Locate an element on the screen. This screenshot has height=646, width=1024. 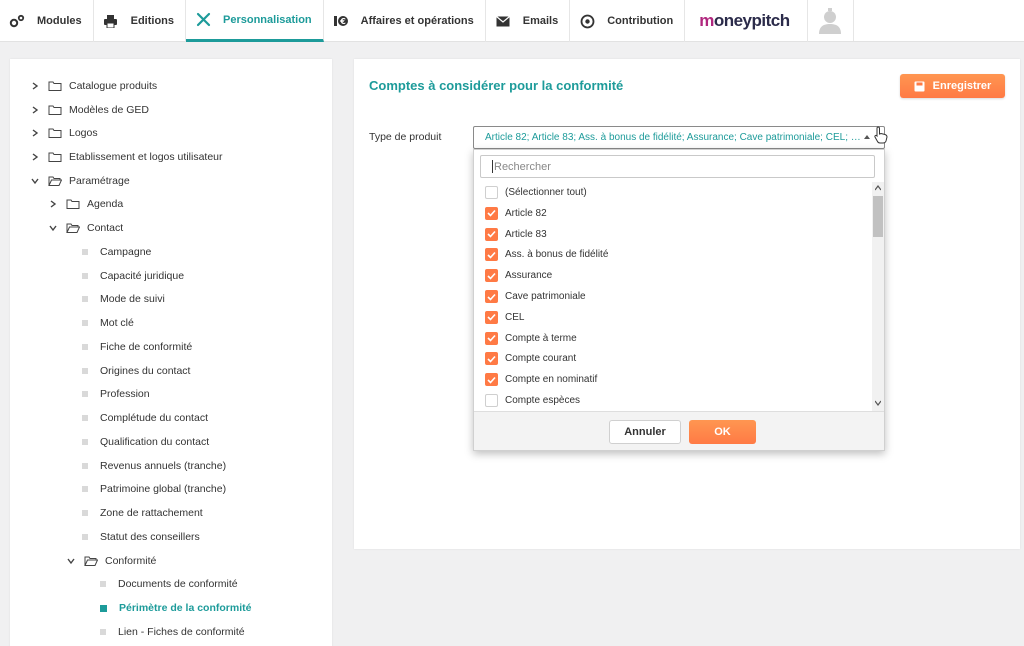
tab-label: Affaires et opérations is located at coordinates (417, 21).